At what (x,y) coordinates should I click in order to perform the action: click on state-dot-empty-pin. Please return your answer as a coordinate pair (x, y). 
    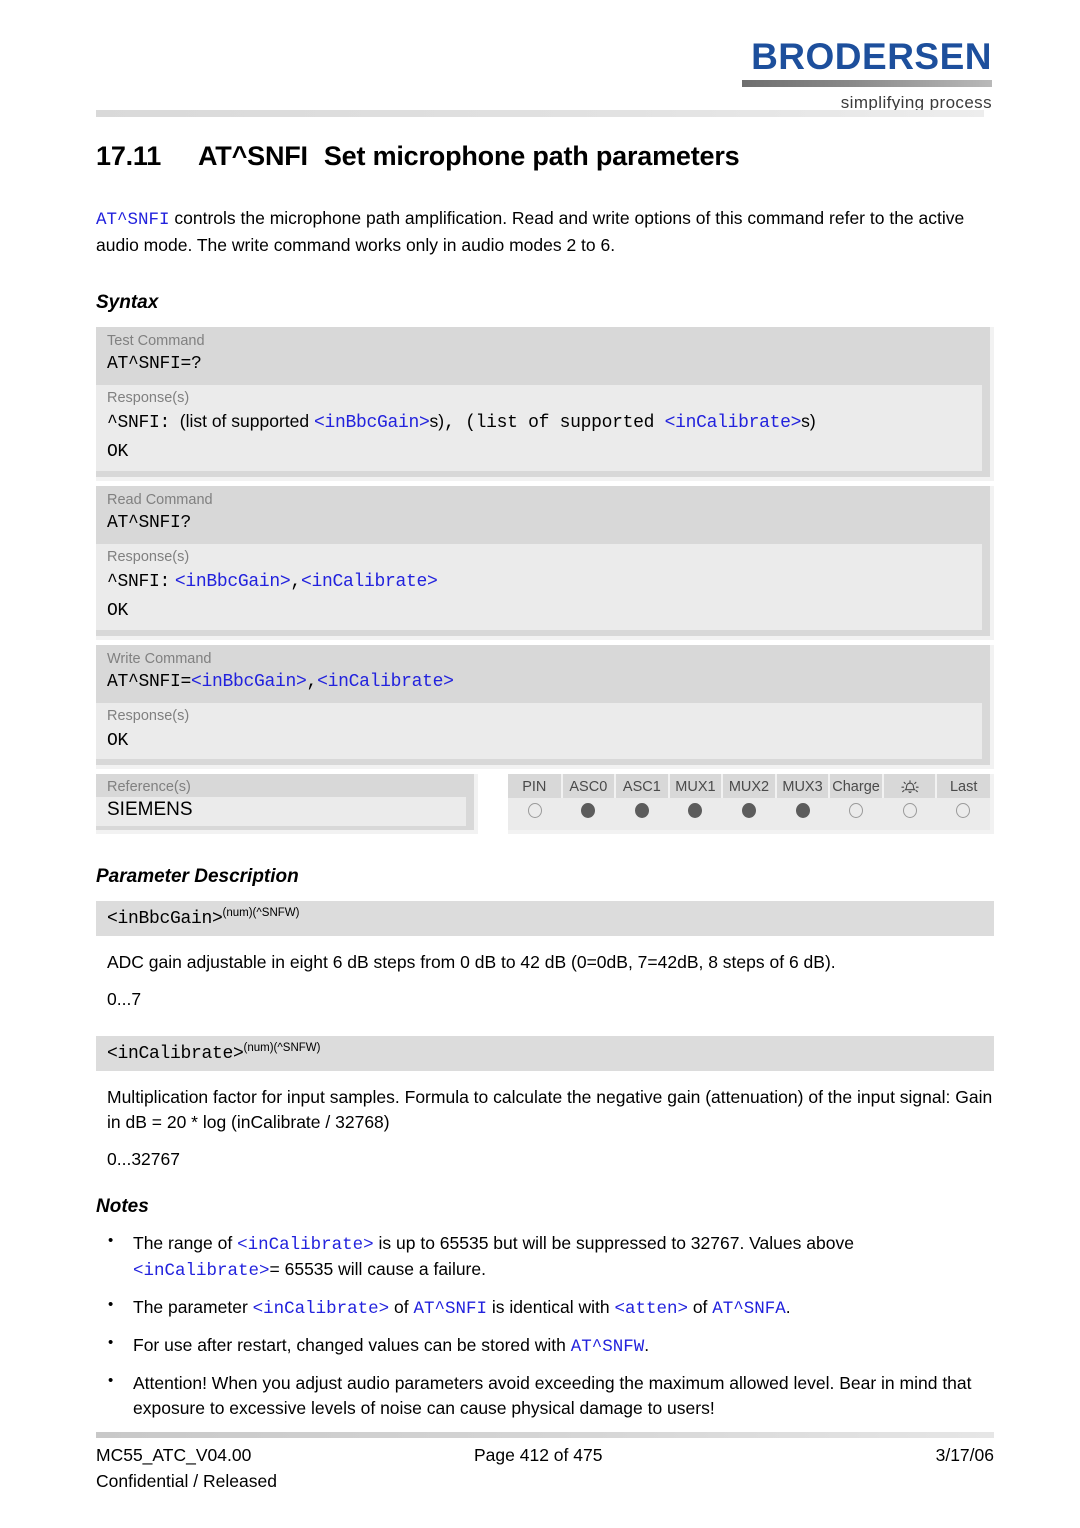
    Looking at the image, I should click on (534, 811).